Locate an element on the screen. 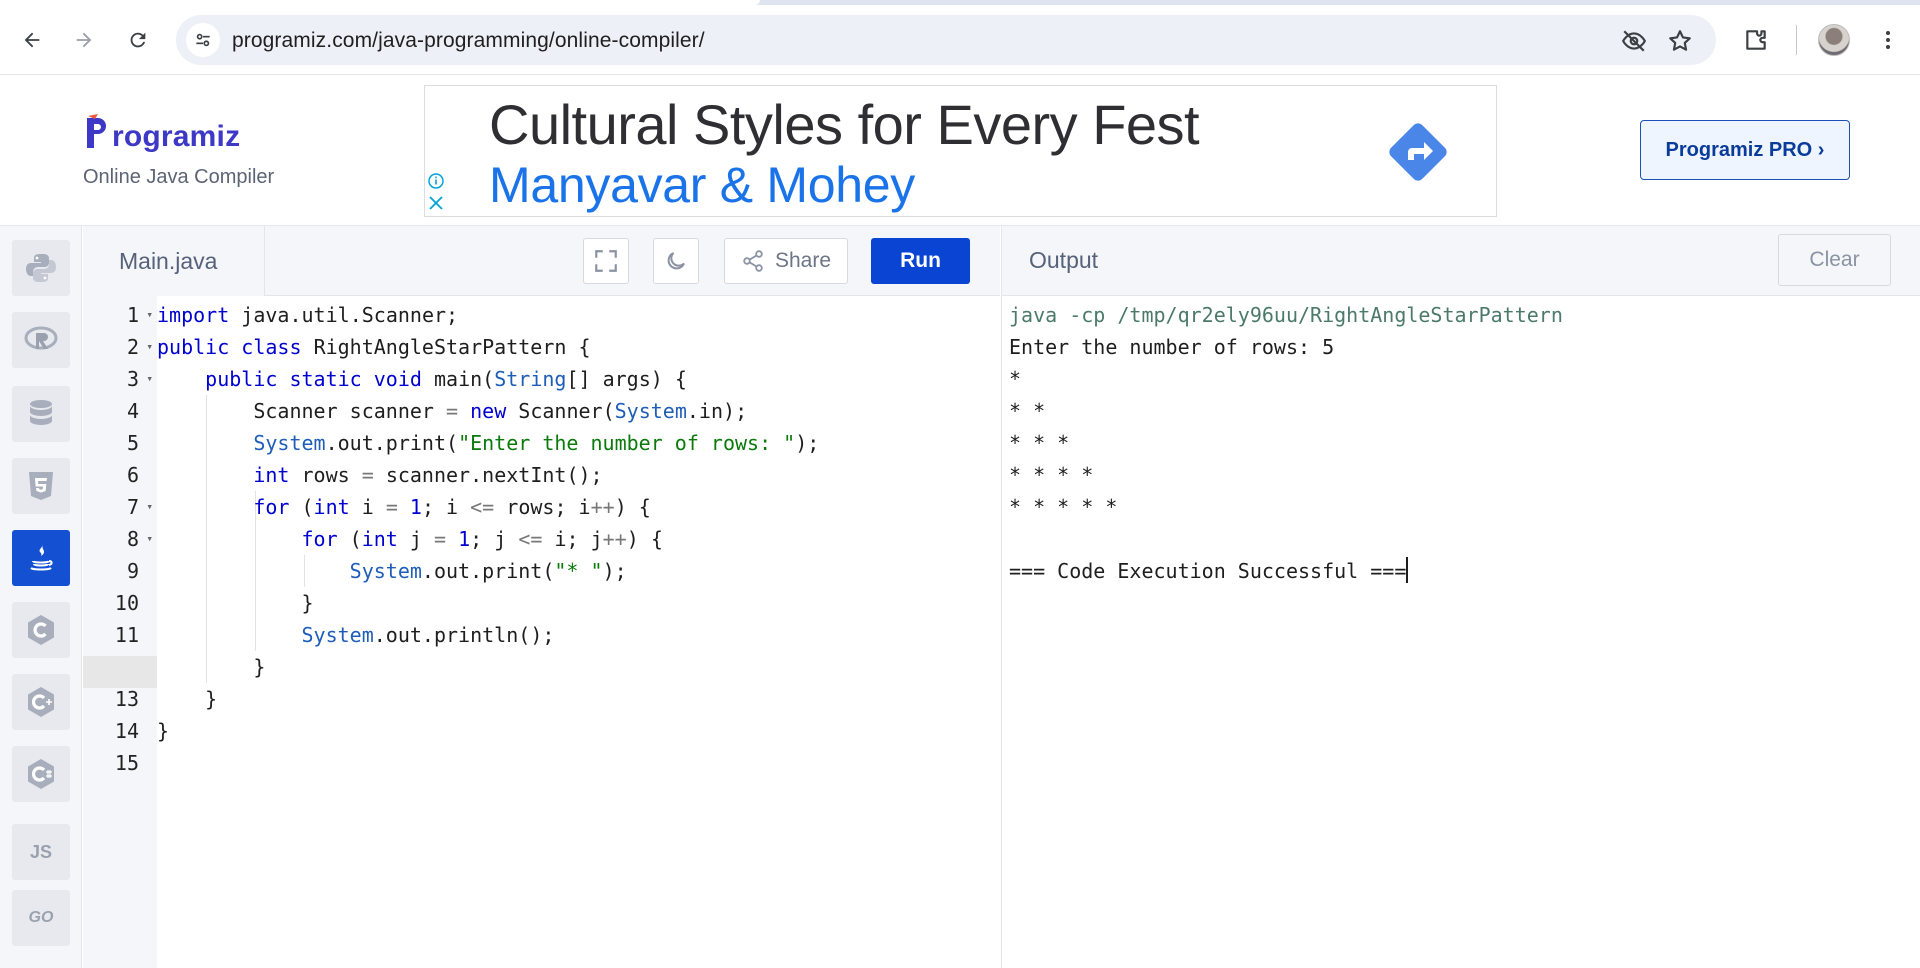  browser-menu-button is located at coordinates (1888, 40).